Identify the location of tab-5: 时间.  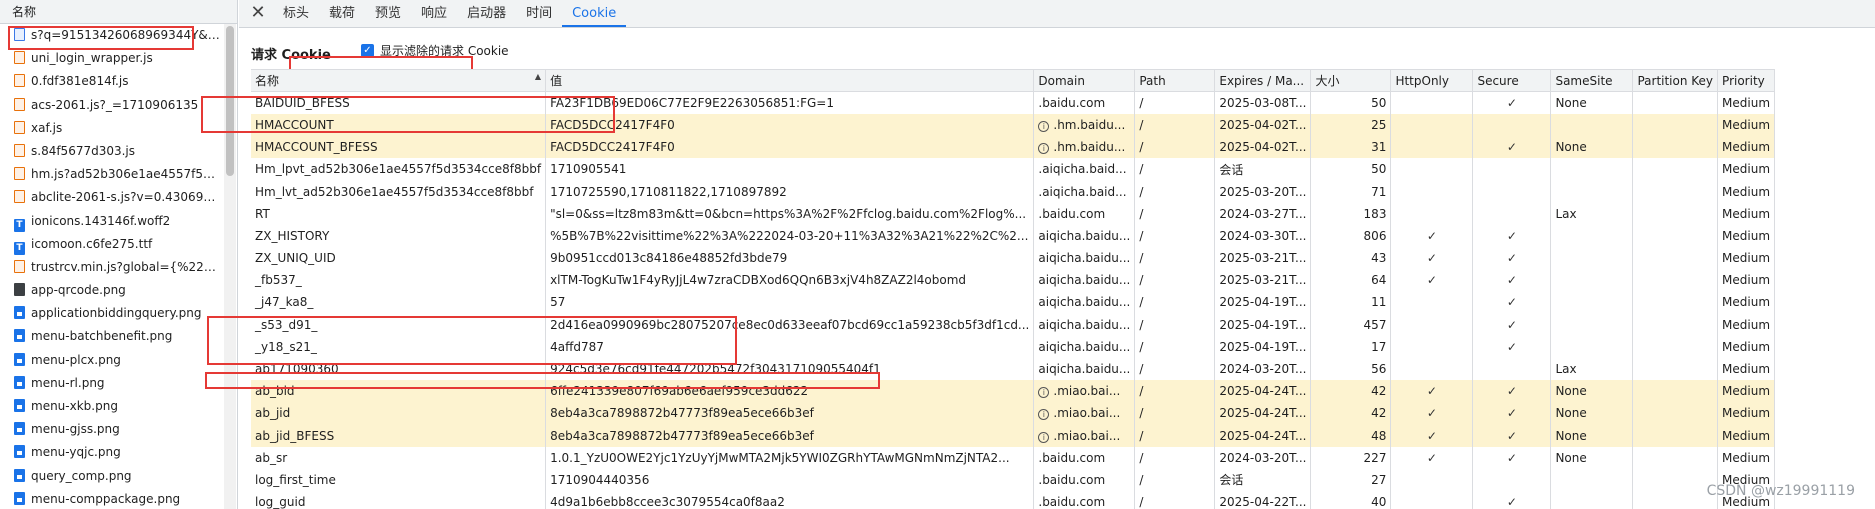
(539, 13).